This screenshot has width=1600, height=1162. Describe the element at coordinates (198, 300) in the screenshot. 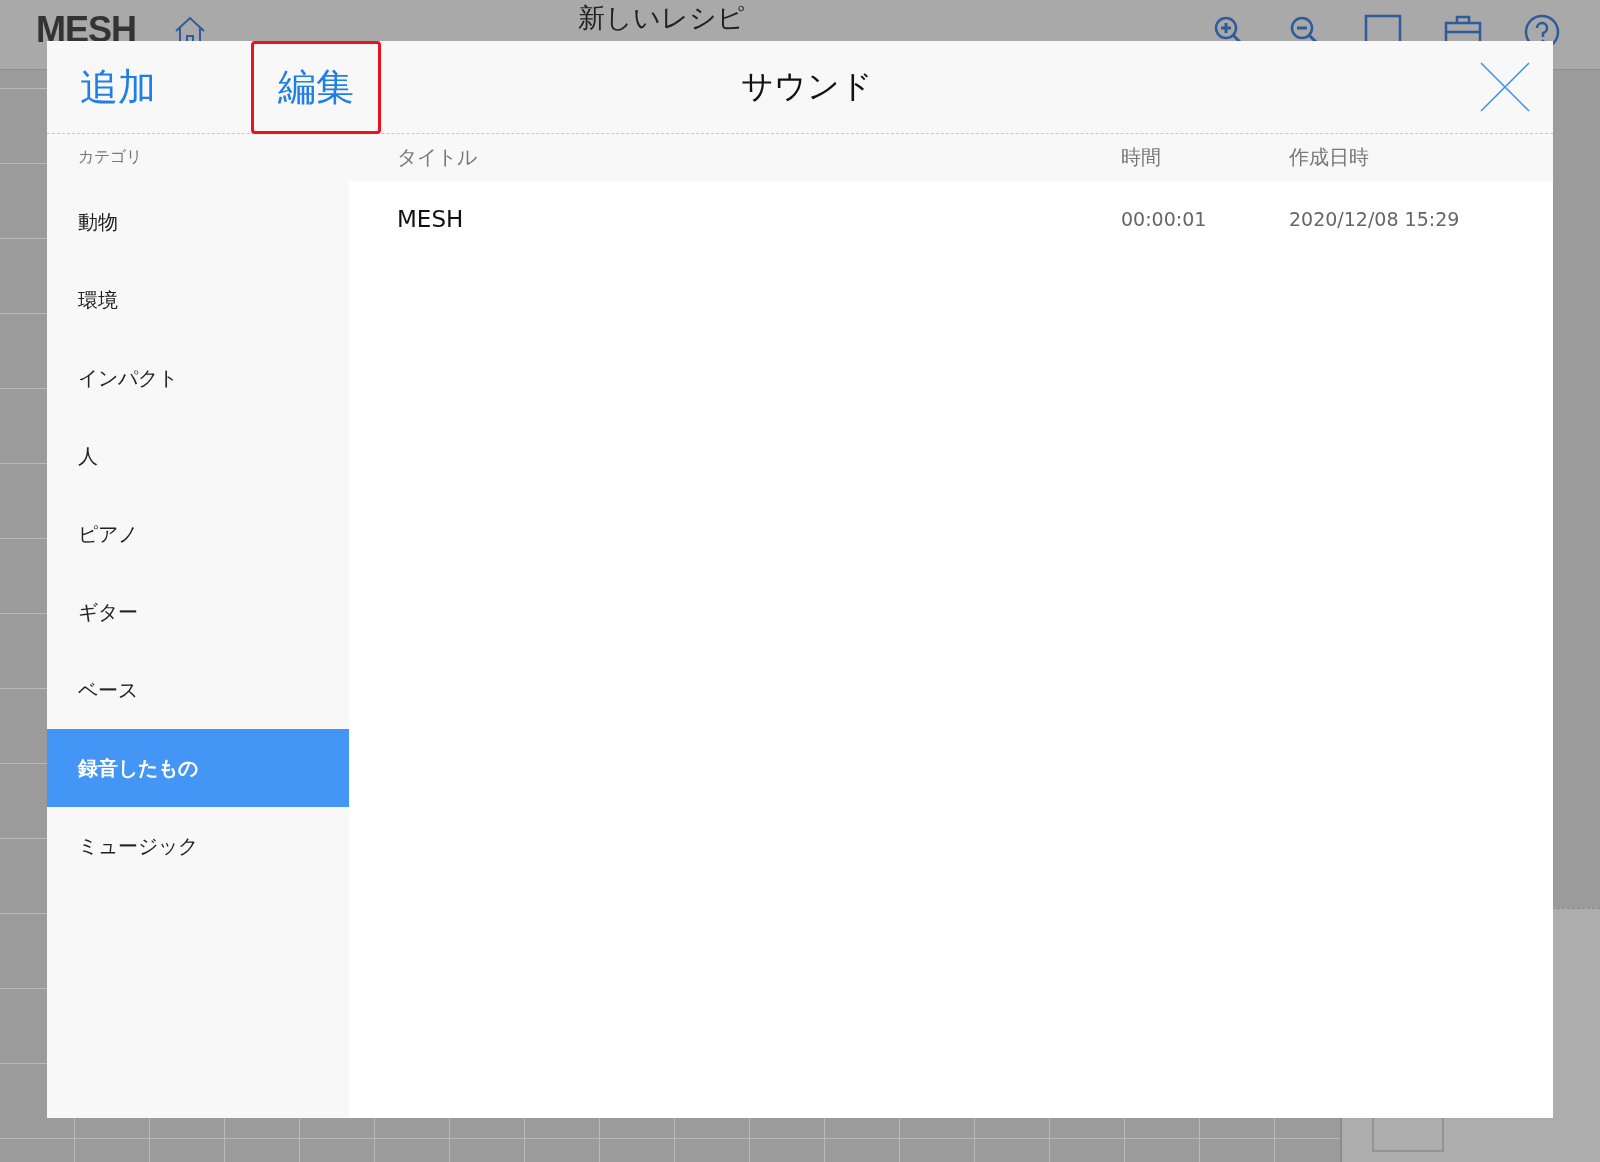

I see `category-item: 環境` at that location.